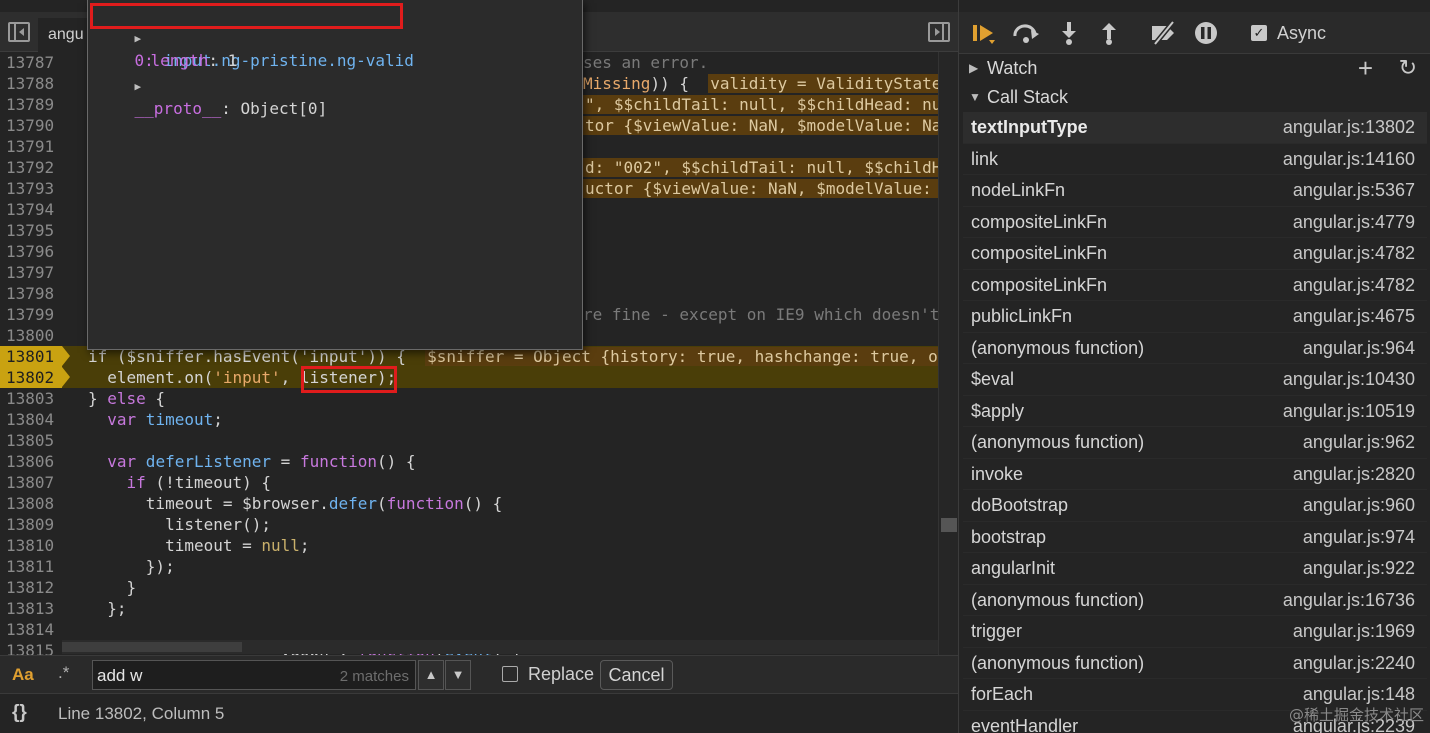  Describe the element at coordinates (1195, 474) in the screenshot. I see `call-frame: invoke angular.js:2820` at that location.